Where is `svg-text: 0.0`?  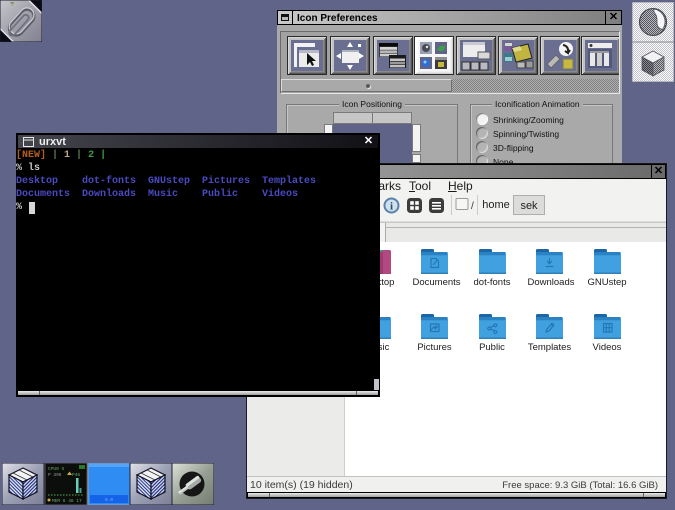
svg-text: 0.0 is located at coordinates (109, 500).